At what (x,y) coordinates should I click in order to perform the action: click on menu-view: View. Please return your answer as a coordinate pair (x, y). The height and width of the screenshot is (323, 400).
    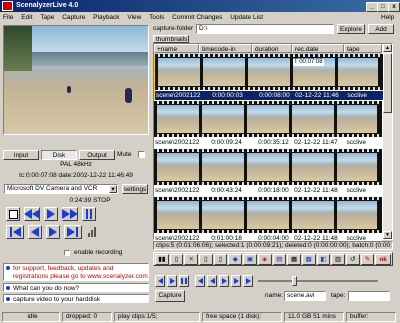
    Looking at the image, I should click on (134, 17).